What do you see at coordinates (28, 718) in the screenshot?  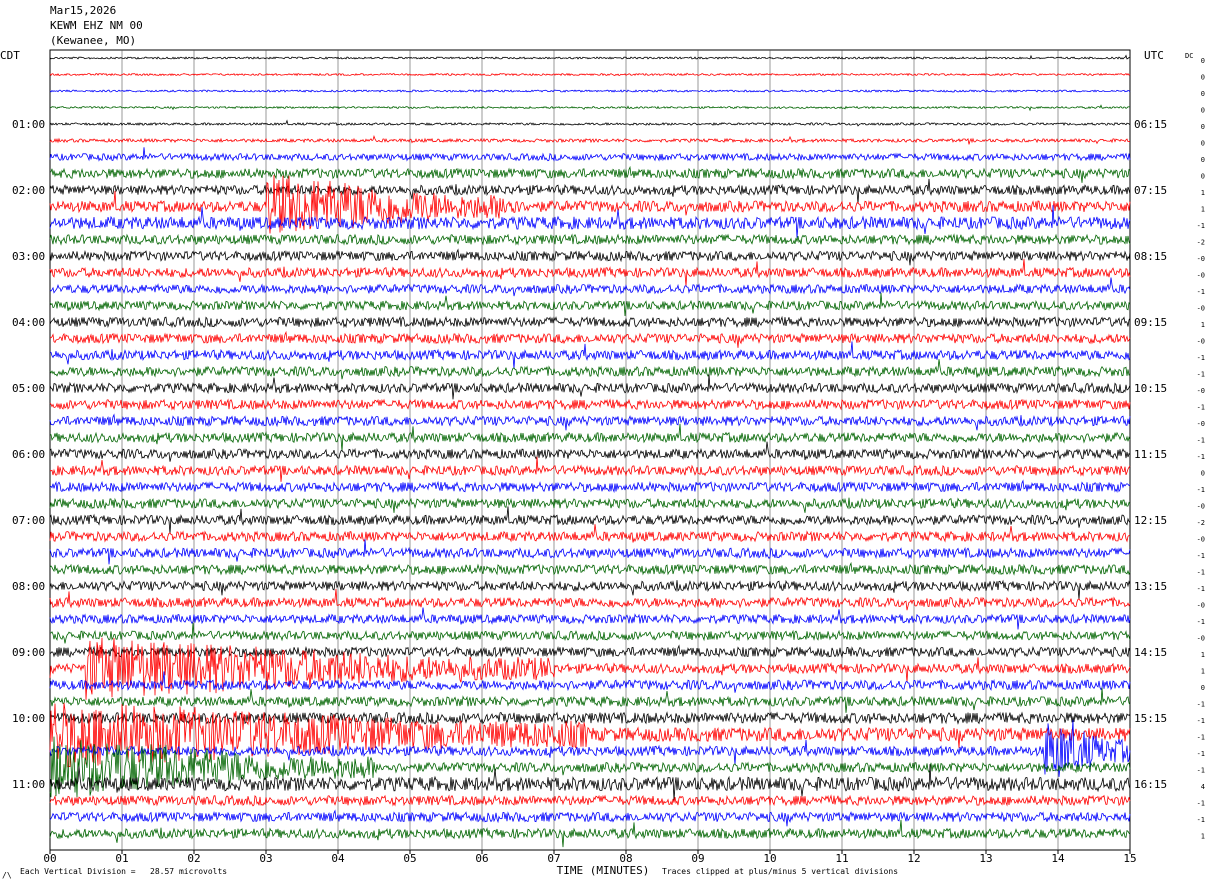 I see `cdt-hour-label: 10:00` at bounding box center [28, 718].